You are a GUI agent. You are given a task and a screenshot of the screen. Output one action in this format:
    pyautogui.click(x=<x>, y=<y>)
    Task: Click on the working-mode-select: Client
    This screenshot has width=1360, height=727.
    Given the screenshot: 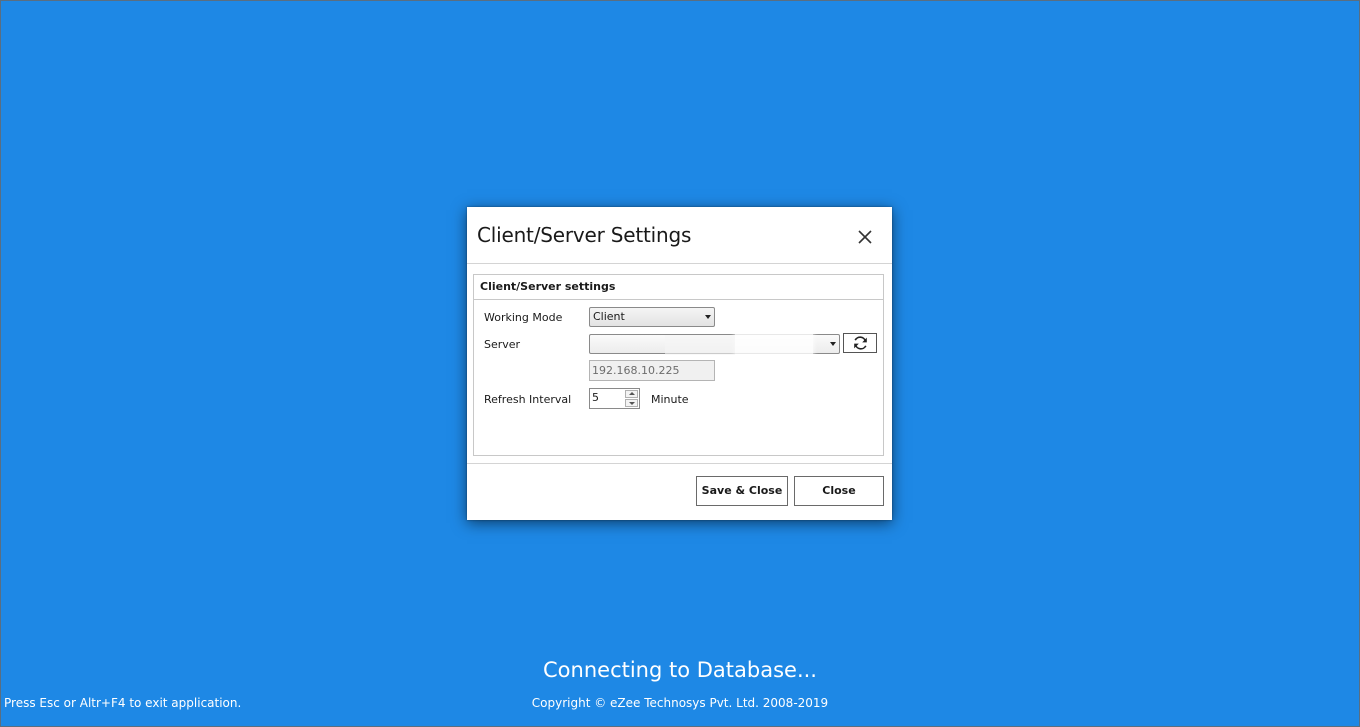 What is the action you would take?
    pyautogui.click(x=652, y=317)
    